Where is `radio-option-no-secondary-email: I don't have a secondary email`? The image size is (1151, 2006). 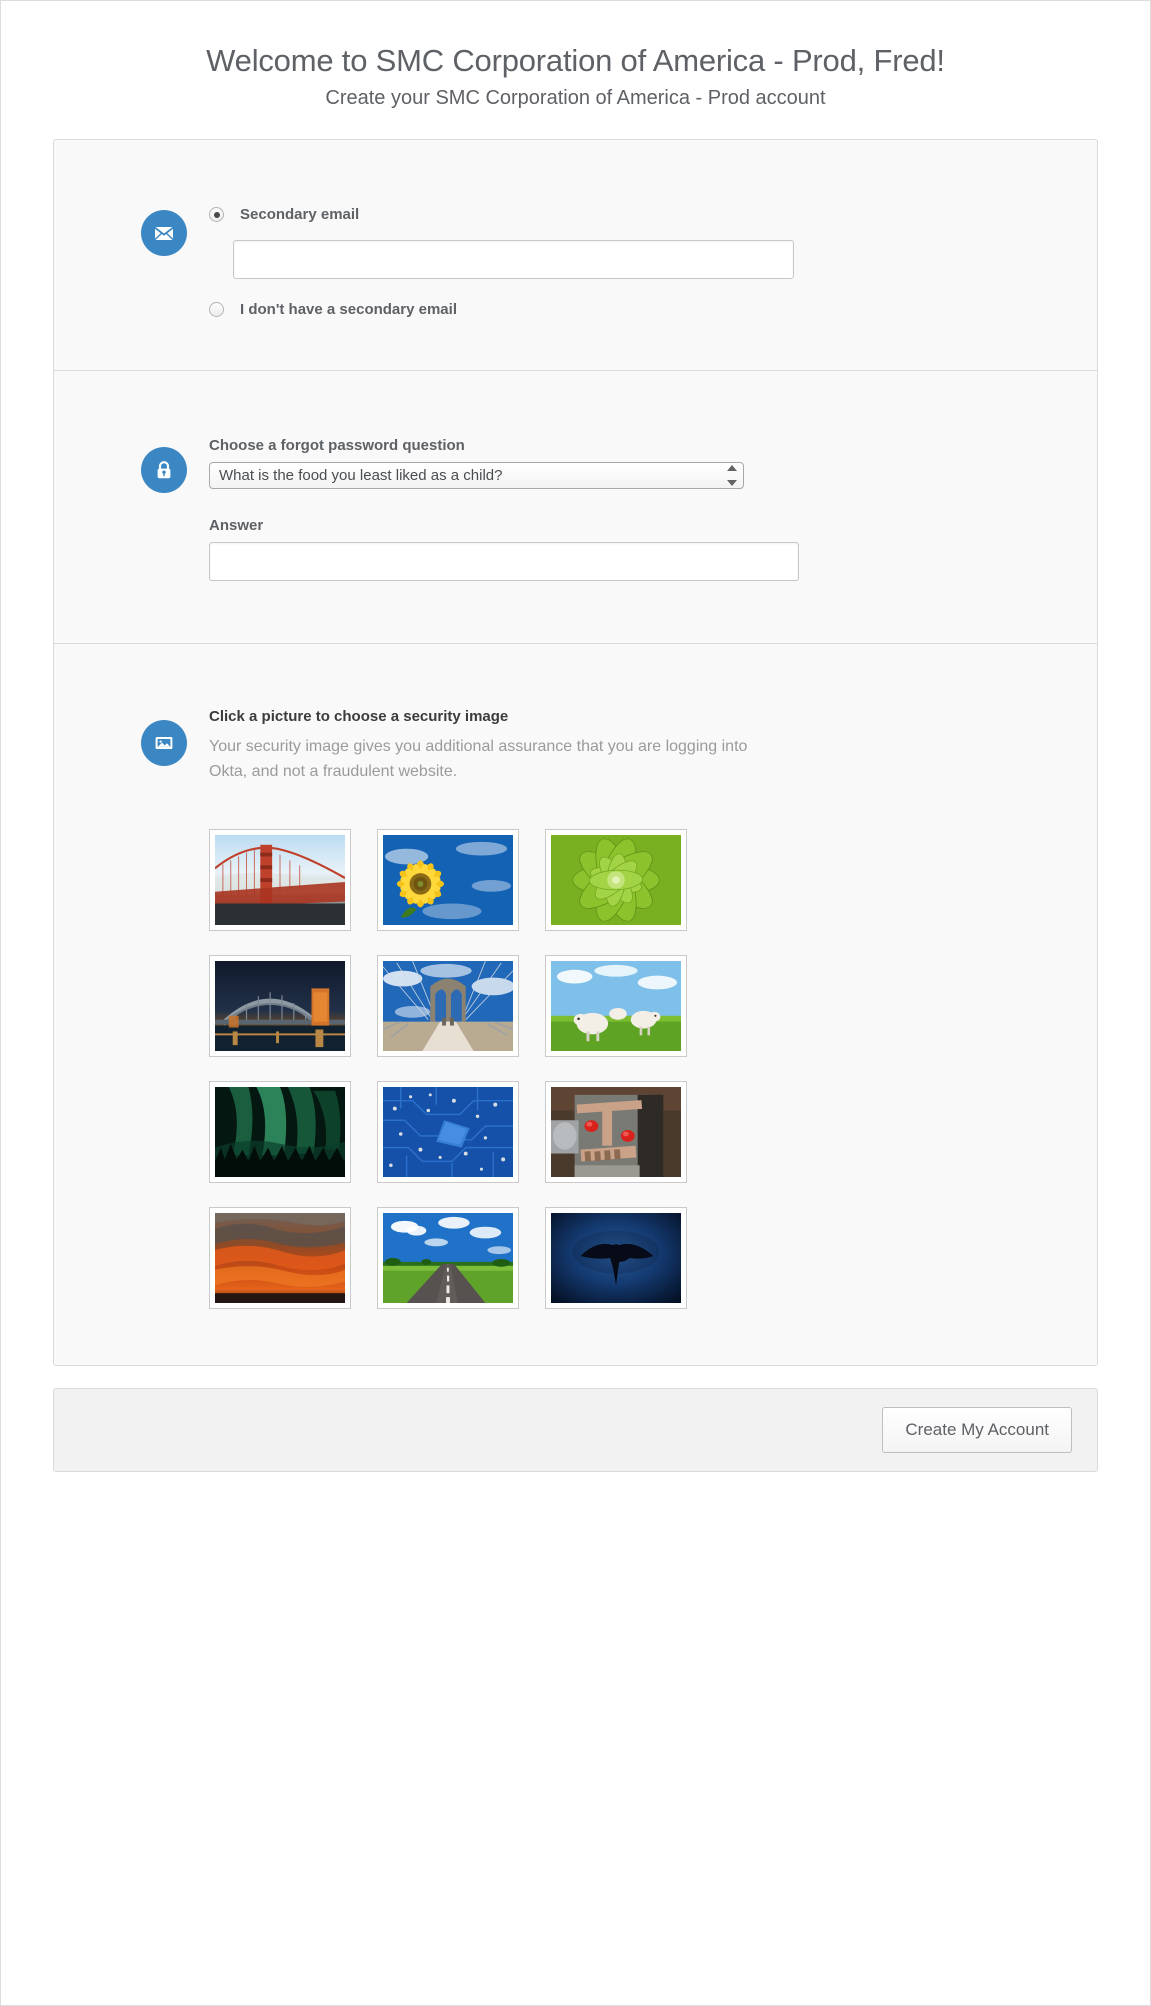 radio-option-no-secondary-email: I don't have a secondary email is located at coordinates (638, 309).